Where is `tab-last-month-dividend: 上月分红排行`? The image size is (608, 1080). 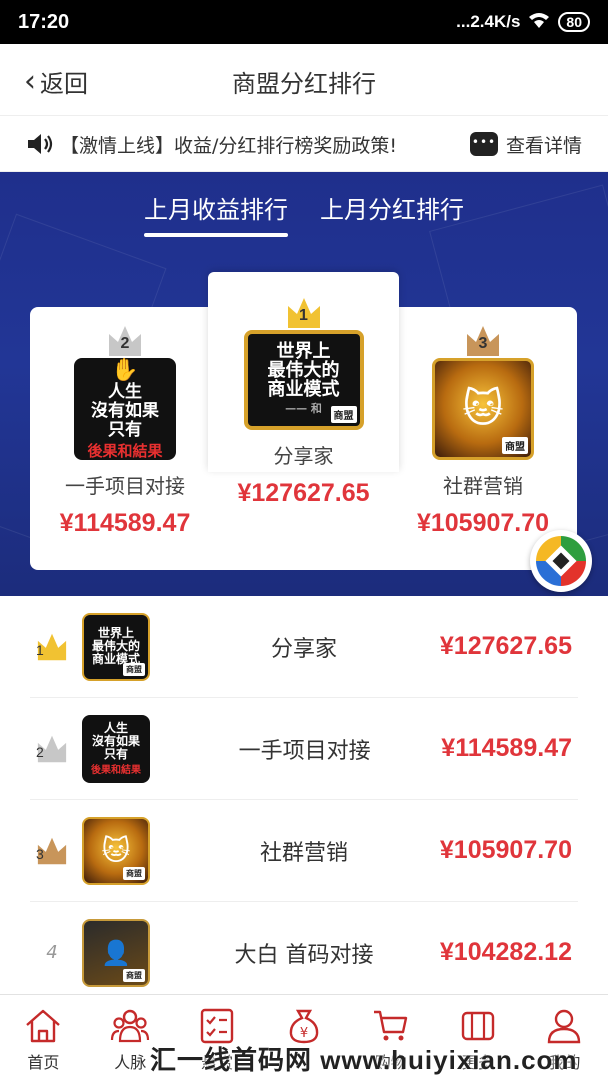
tab-last-month-dividend: 上月分红排行 is located at coordinates (392, 213).